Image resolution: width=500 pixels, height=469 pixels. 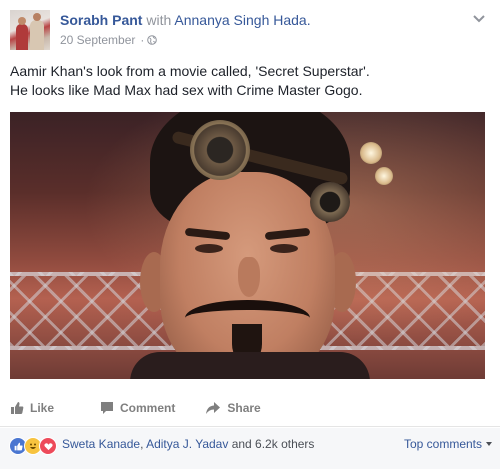 What do you see at coordinates (30, 30) in the screenshot?
I see `author-avatar` at bounding box center [30, 30].